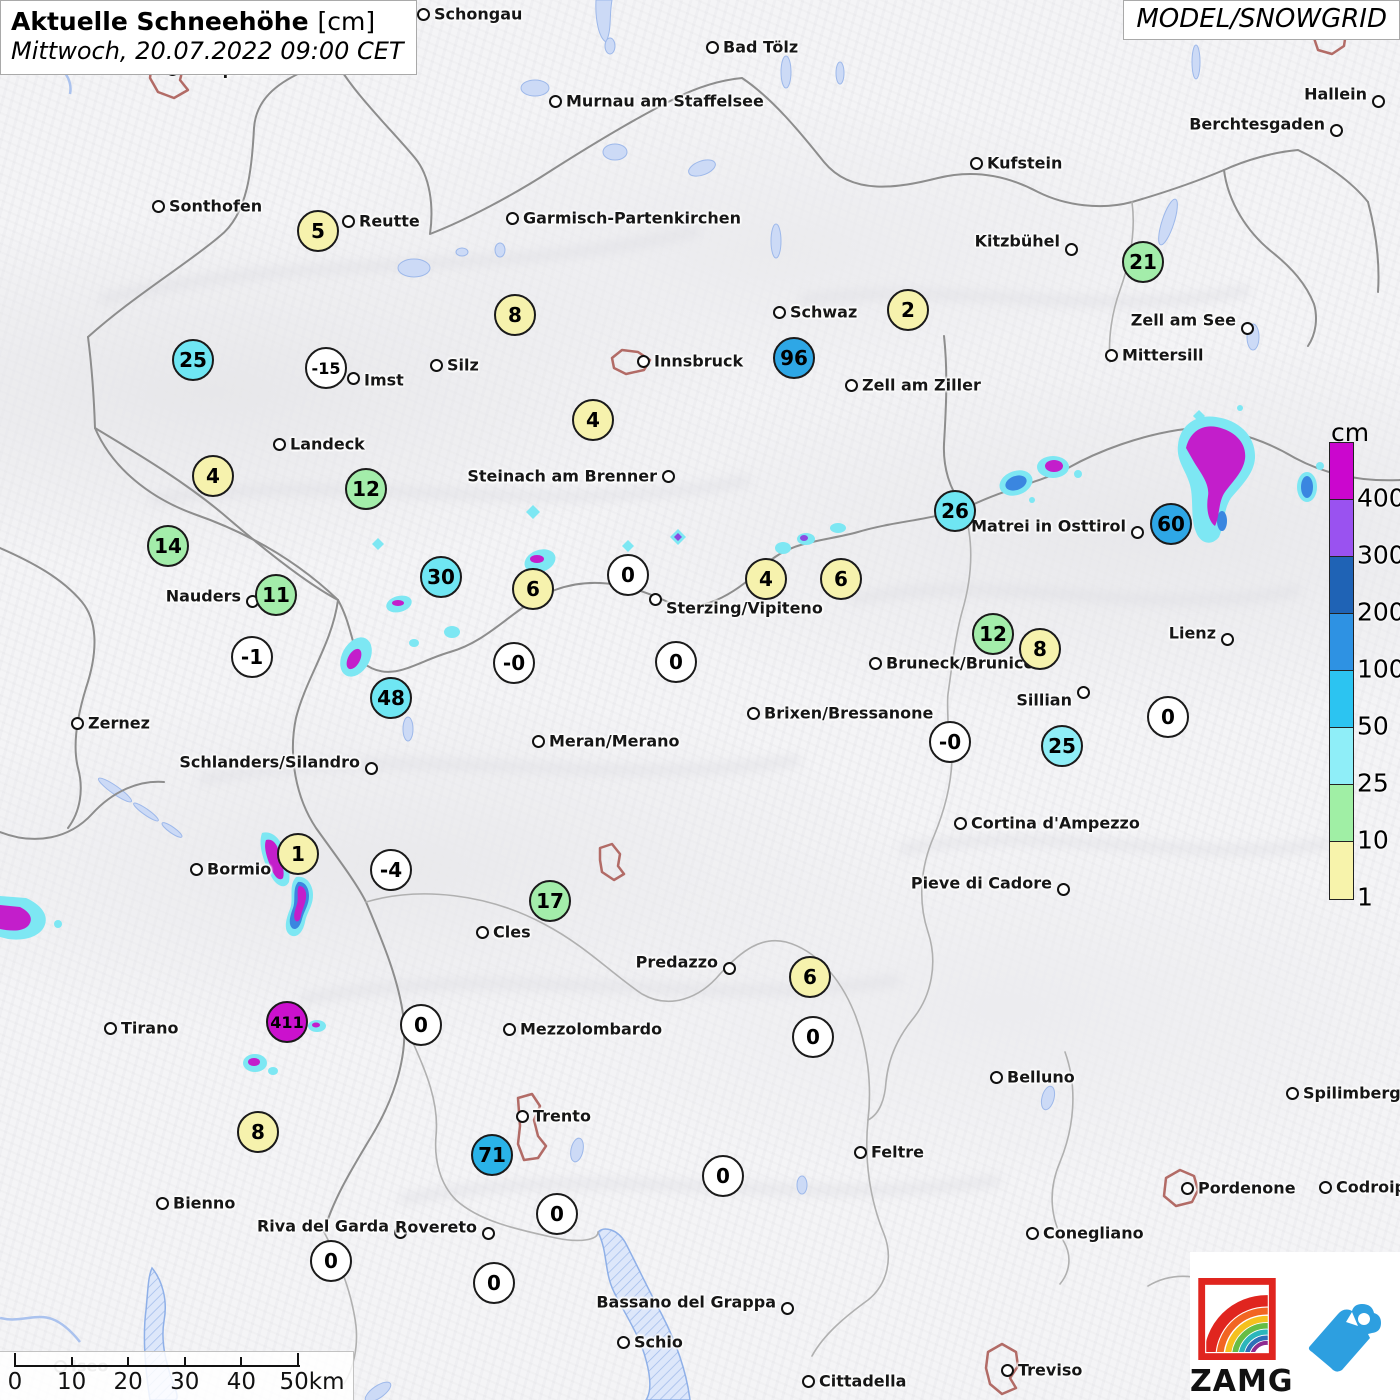 This screenshot has width=1400, height=1400. I want to click on station-value-marker: 60, so click(1171, 524).